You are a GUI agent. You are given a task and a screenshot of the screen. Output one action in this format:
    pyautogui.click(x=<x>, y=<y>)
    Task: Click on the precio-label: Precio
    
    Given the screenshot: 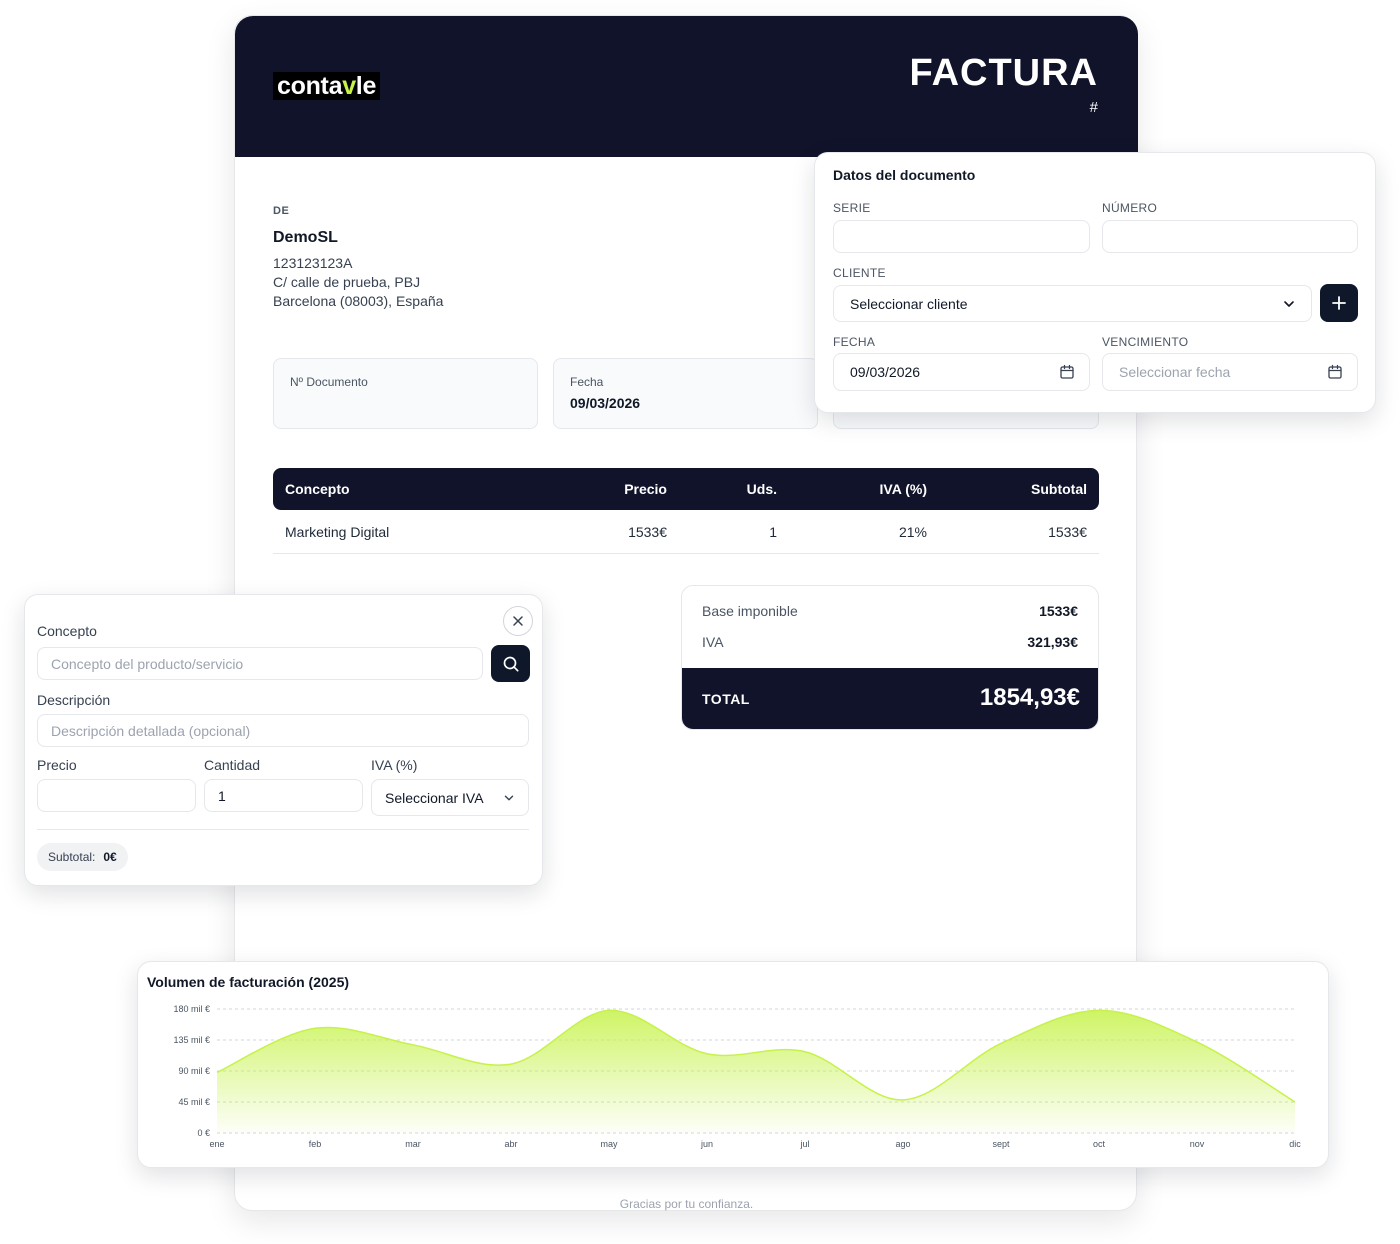 What is the action you would take?
    pyautogui.click(x=57, y=765)
    